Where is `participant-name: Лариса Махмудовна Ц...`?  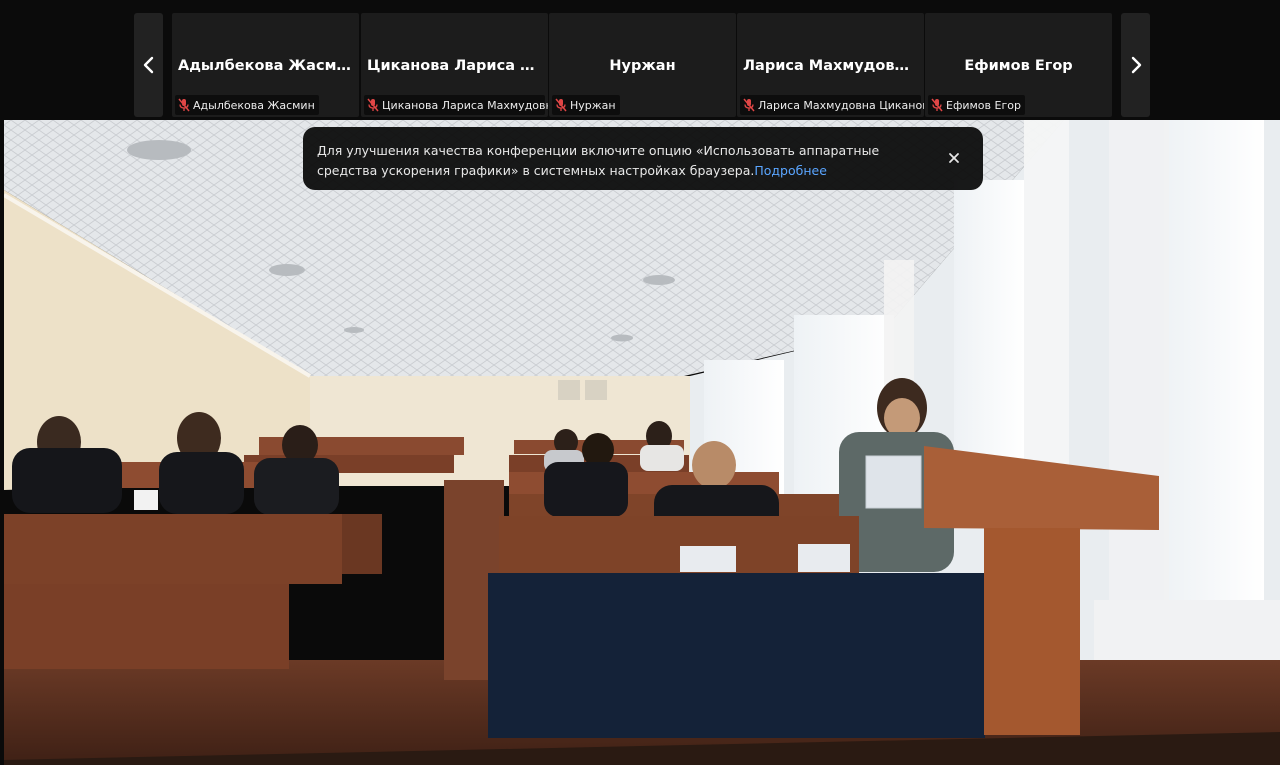 participant-name: Лариса Махмудовна Ц... is located at coordinates (830, 66).